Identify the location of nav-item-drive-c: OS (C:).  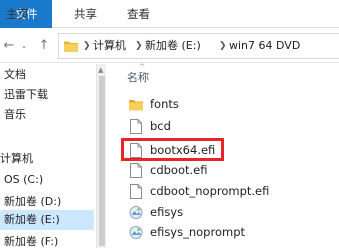
(47, 180).